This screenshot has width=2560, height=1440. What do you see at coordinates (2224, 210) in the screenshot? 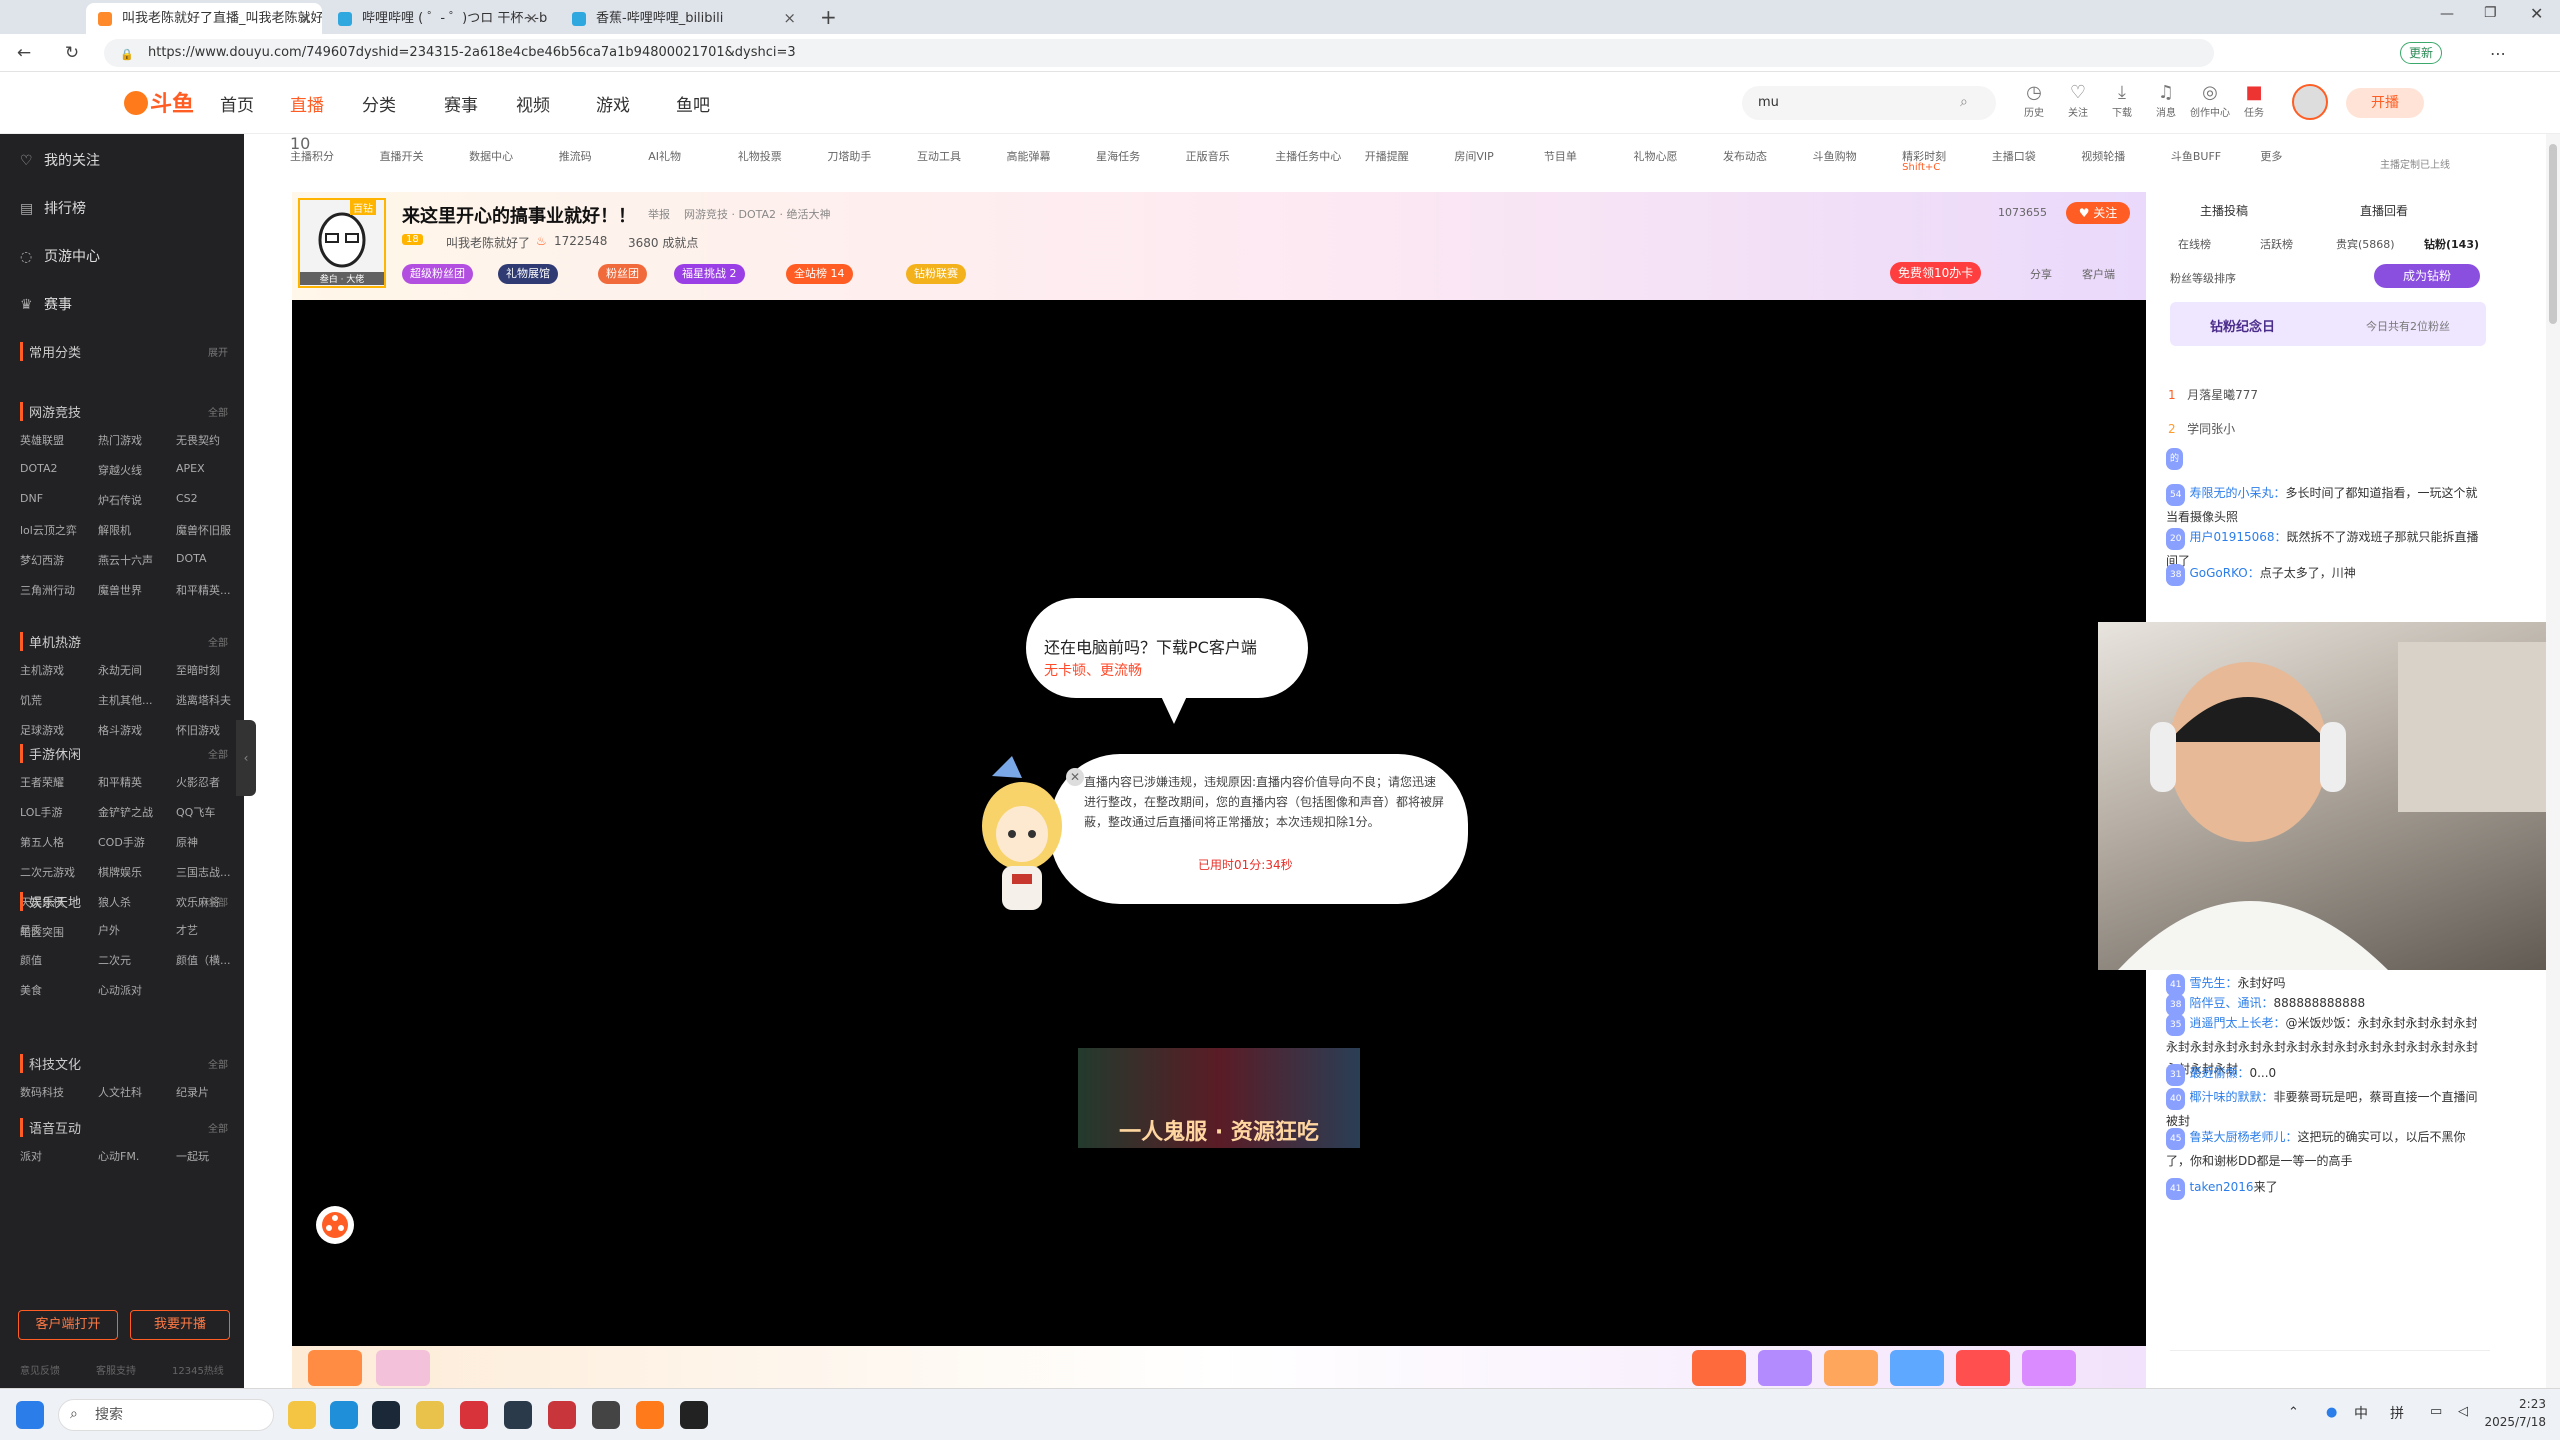
I see `anchor-submit-link: 主播投稿` at bounding box center [2224, 210].